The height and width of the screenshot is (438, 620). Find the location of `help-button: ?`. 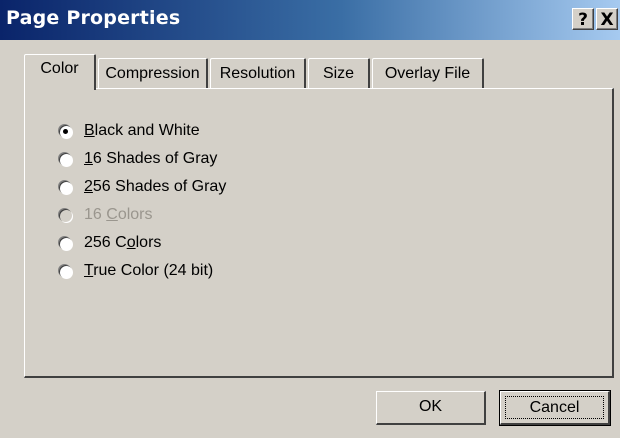

help-button: ? is located at coordinates (583, 19).